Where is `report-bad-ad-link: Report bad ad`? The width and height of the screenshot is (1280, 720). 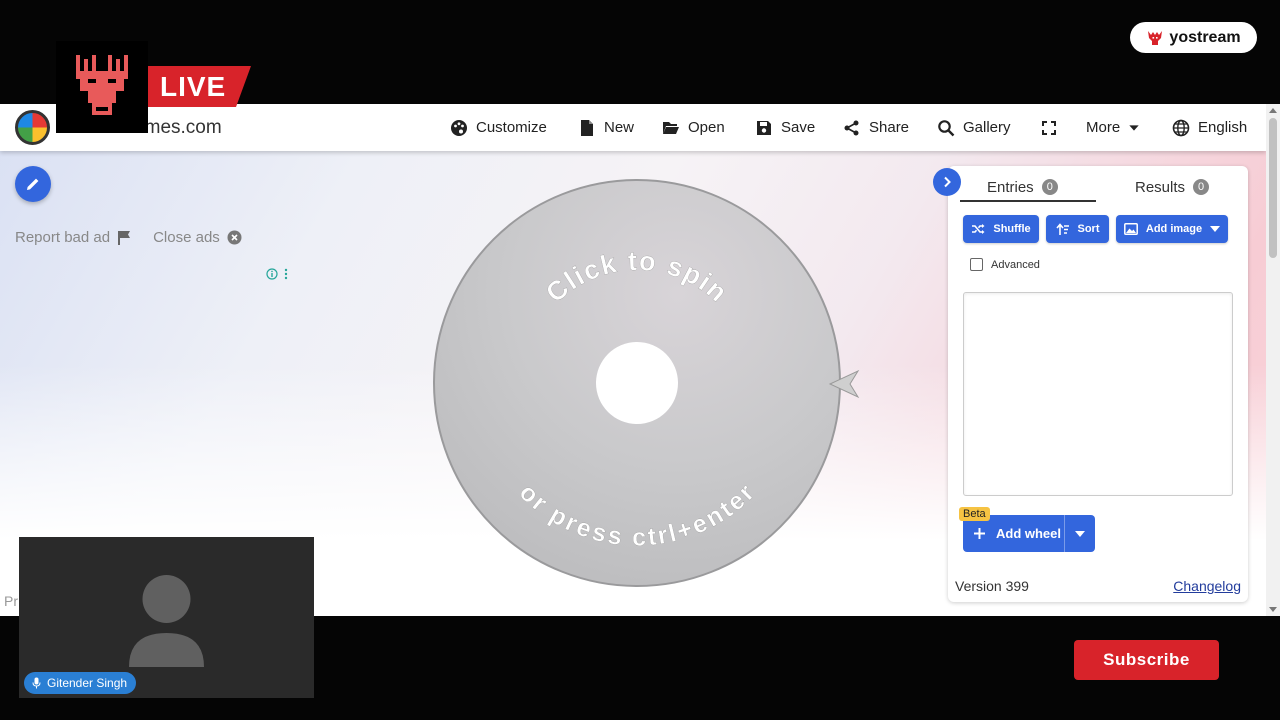 report-bad-ad-link: Report bad ad is located at coordinates (73, 237).